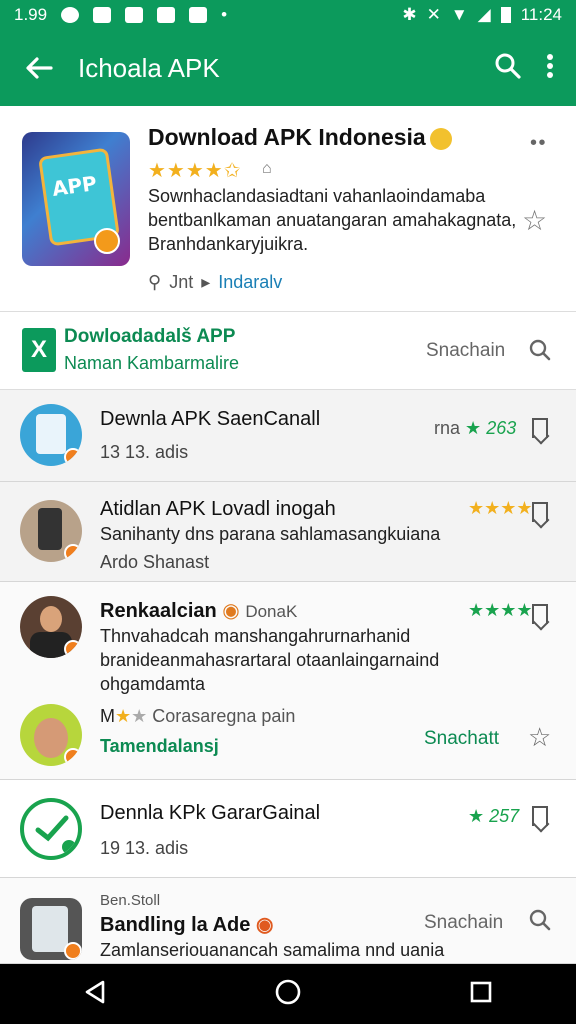  I want to click on nav-home-button, so click(288, 994).